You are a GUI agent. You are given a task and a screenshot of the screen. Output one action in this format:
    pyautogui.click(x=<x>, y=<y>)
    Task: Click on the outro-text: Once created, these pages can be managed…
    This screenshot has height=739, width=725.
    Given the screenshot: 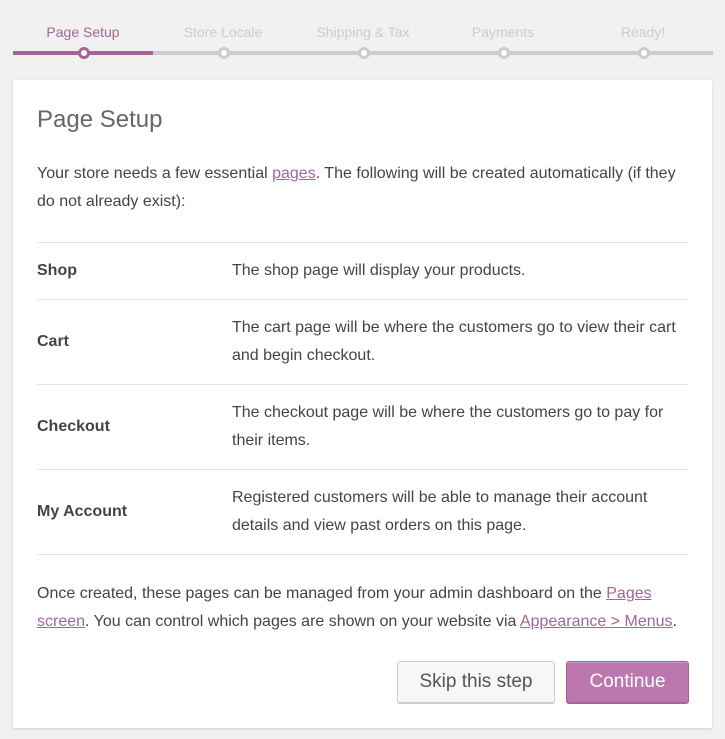 What is the action you would take?
    pyautogui.click(x=362, y=608)
    